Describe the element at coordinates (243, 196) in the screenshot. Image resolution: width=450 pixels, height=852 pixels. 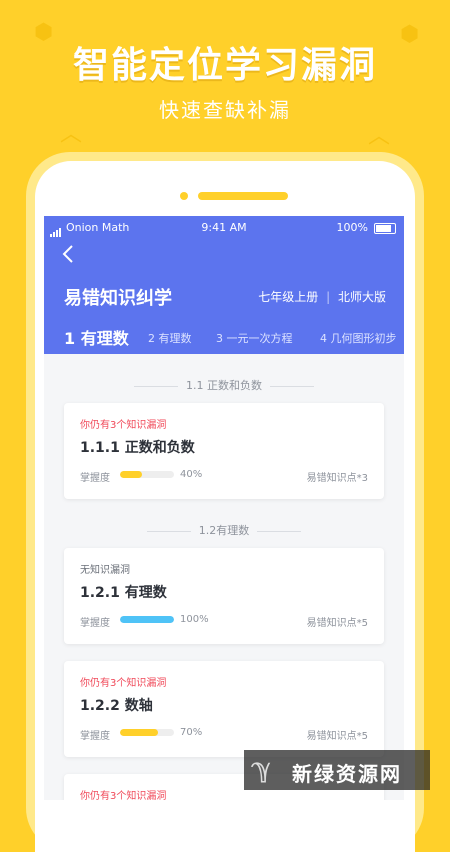
I see `speaker-bar` at that location.